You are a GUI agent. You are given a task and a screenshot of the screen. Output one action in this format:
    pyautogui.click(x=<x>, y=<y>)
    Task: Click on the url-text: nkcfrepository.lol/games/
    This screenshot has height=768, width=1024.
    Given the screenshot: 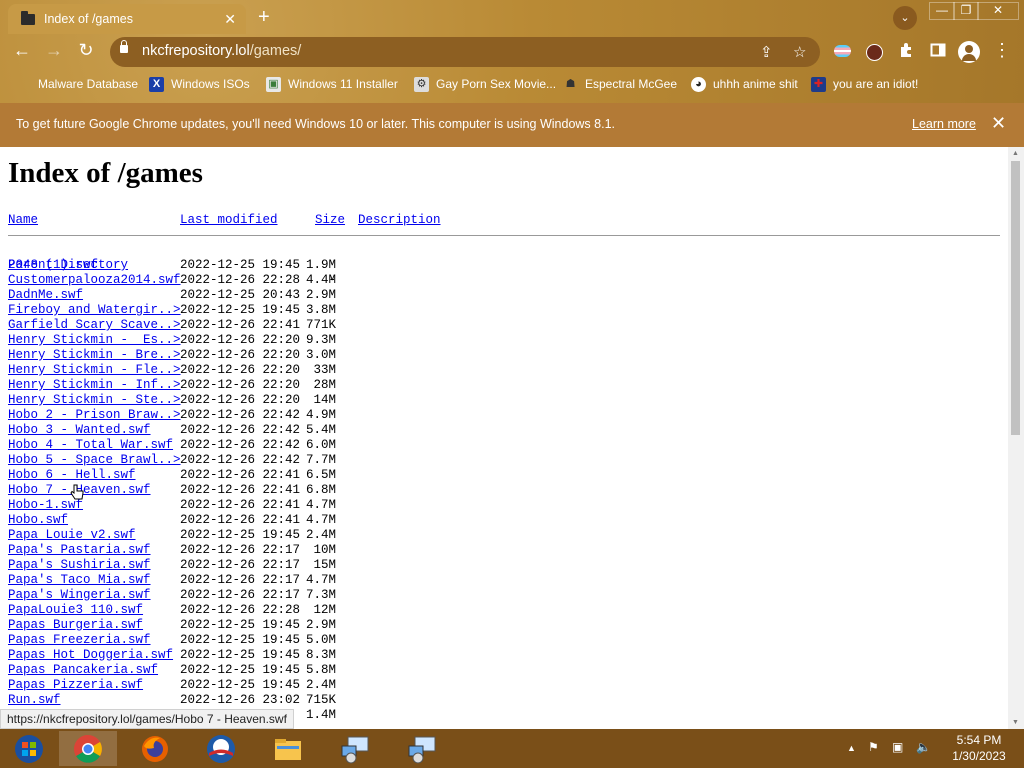 What is the action you would take?
    pyautogui.click(x=221, y=51)
    